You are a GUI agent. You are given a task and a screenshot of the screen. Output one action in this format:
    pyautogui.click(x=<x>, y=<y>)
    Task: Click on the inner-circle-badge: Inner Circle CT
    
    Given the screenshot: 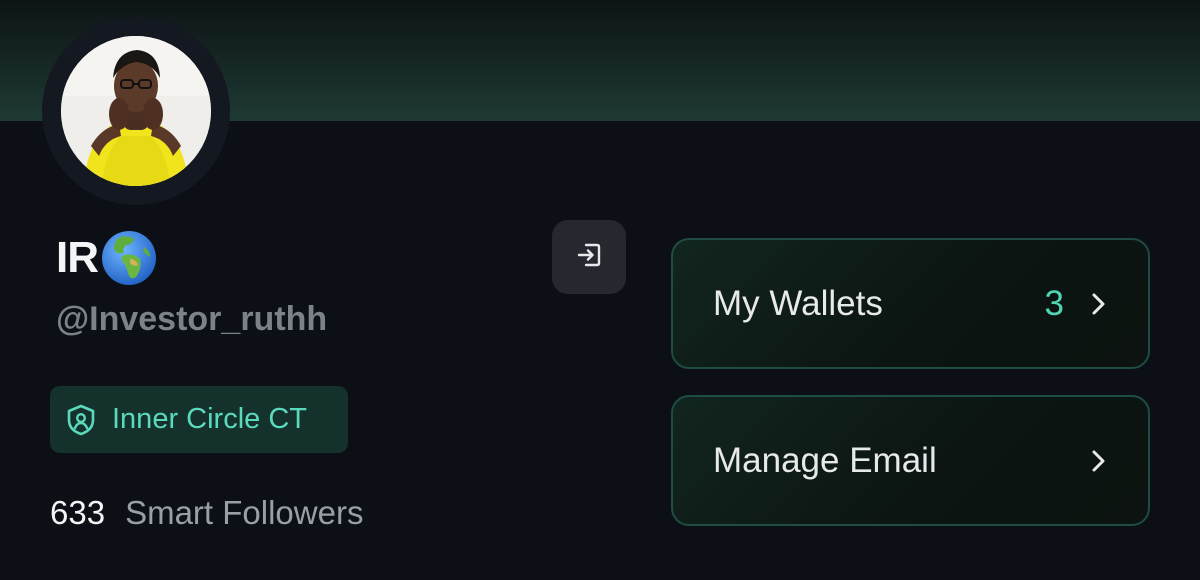 What is the action you would take?
    pyautogui.click(x=199, y=419)
    